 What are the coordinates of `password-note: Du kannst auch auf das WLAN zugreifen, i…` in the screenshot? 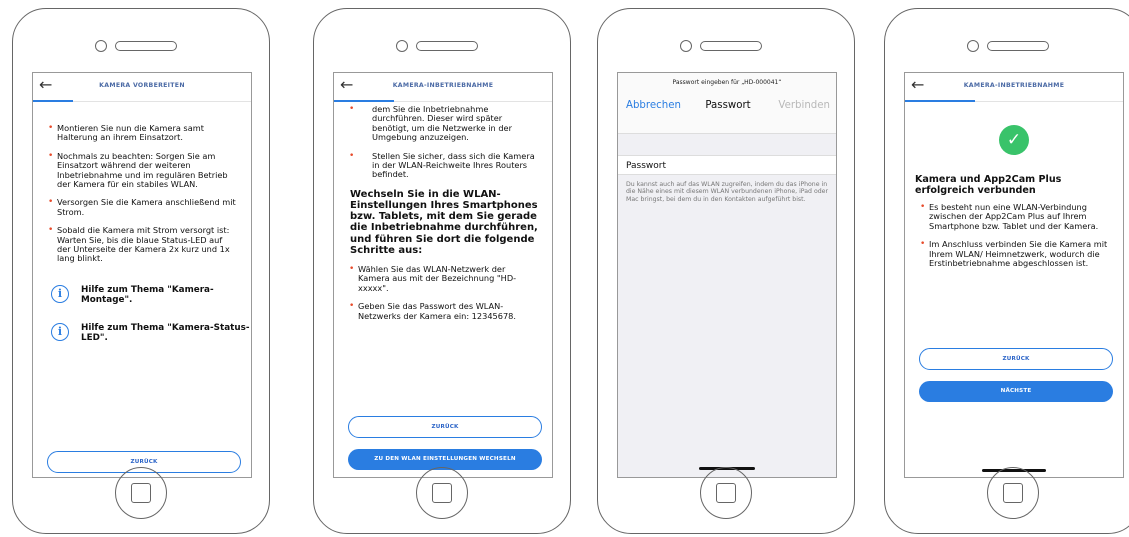 It's located at (727, 192).